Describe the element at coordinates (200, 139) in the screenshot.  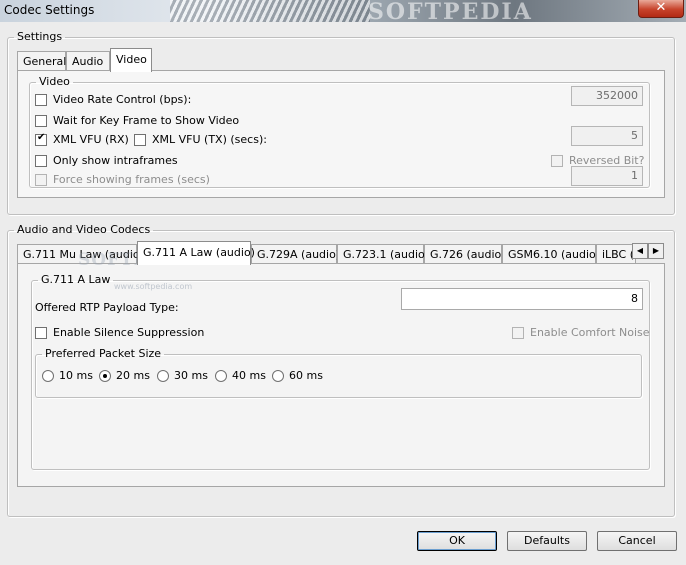
I see `xml-vfu-tx-checkbox: XML VFU (TX) (secs):` at that location.